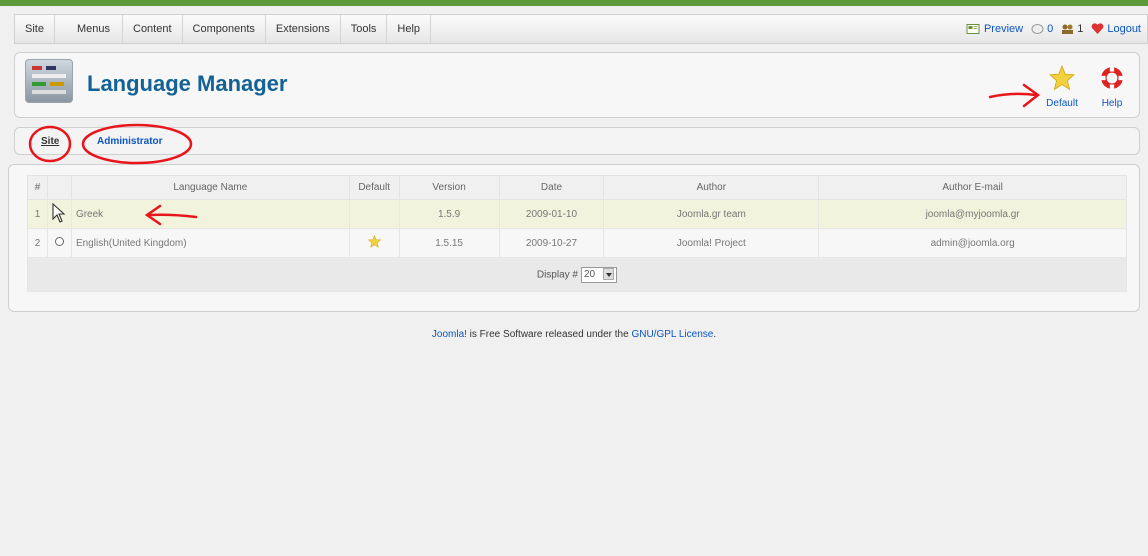 This screenshot has width=1148, height=556. What do you see at coordinates (972, 214) in the screenshot?
I see `author-email-cell: joomla@myjoomla.gr` at bounding box center [972, 214].